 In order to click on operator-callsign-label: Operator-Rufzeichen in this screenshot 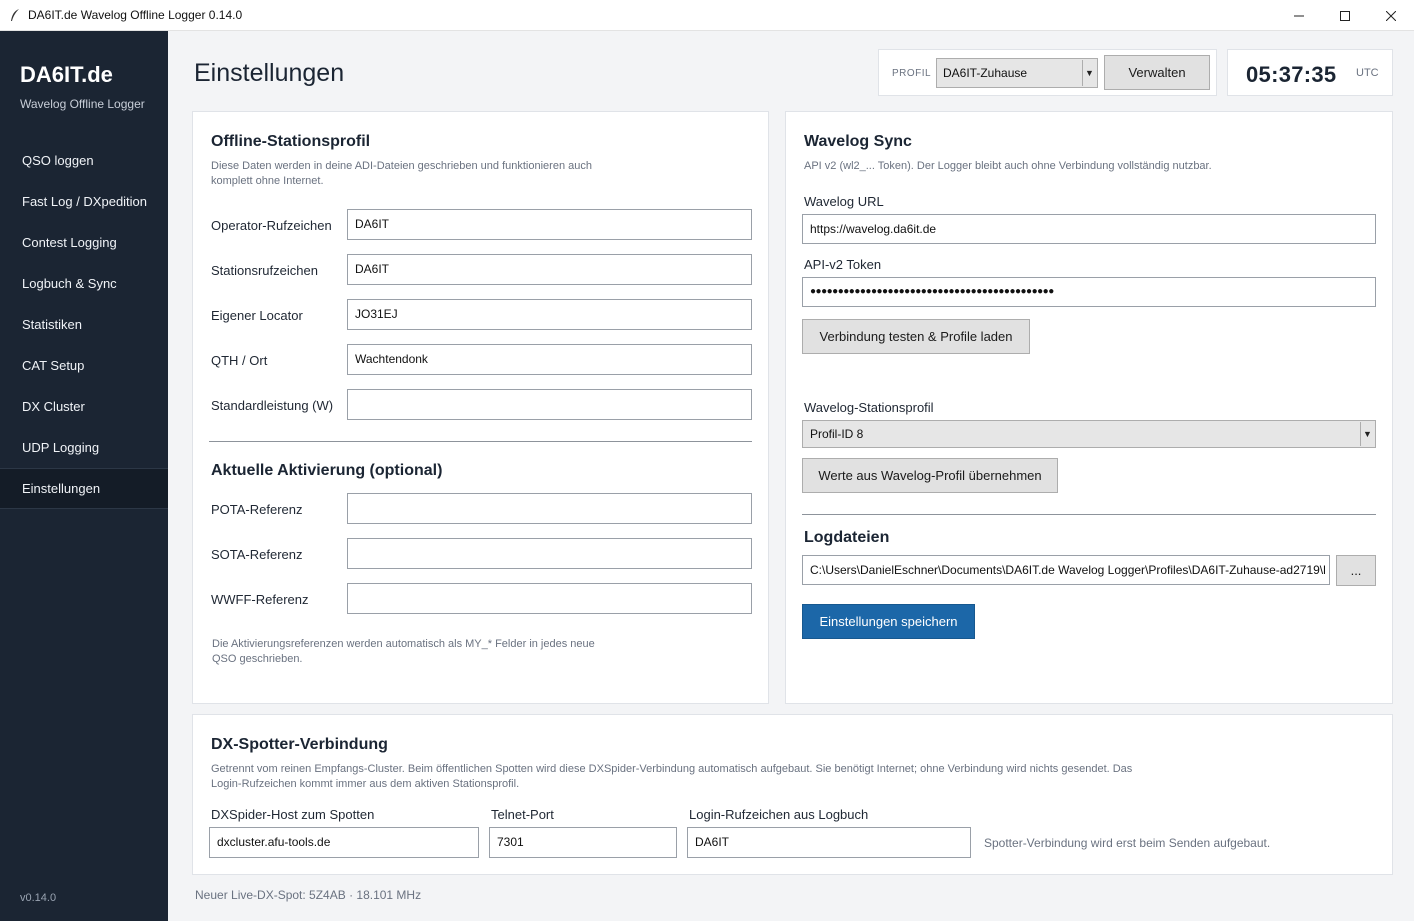, I will do `click(271, 225)`.